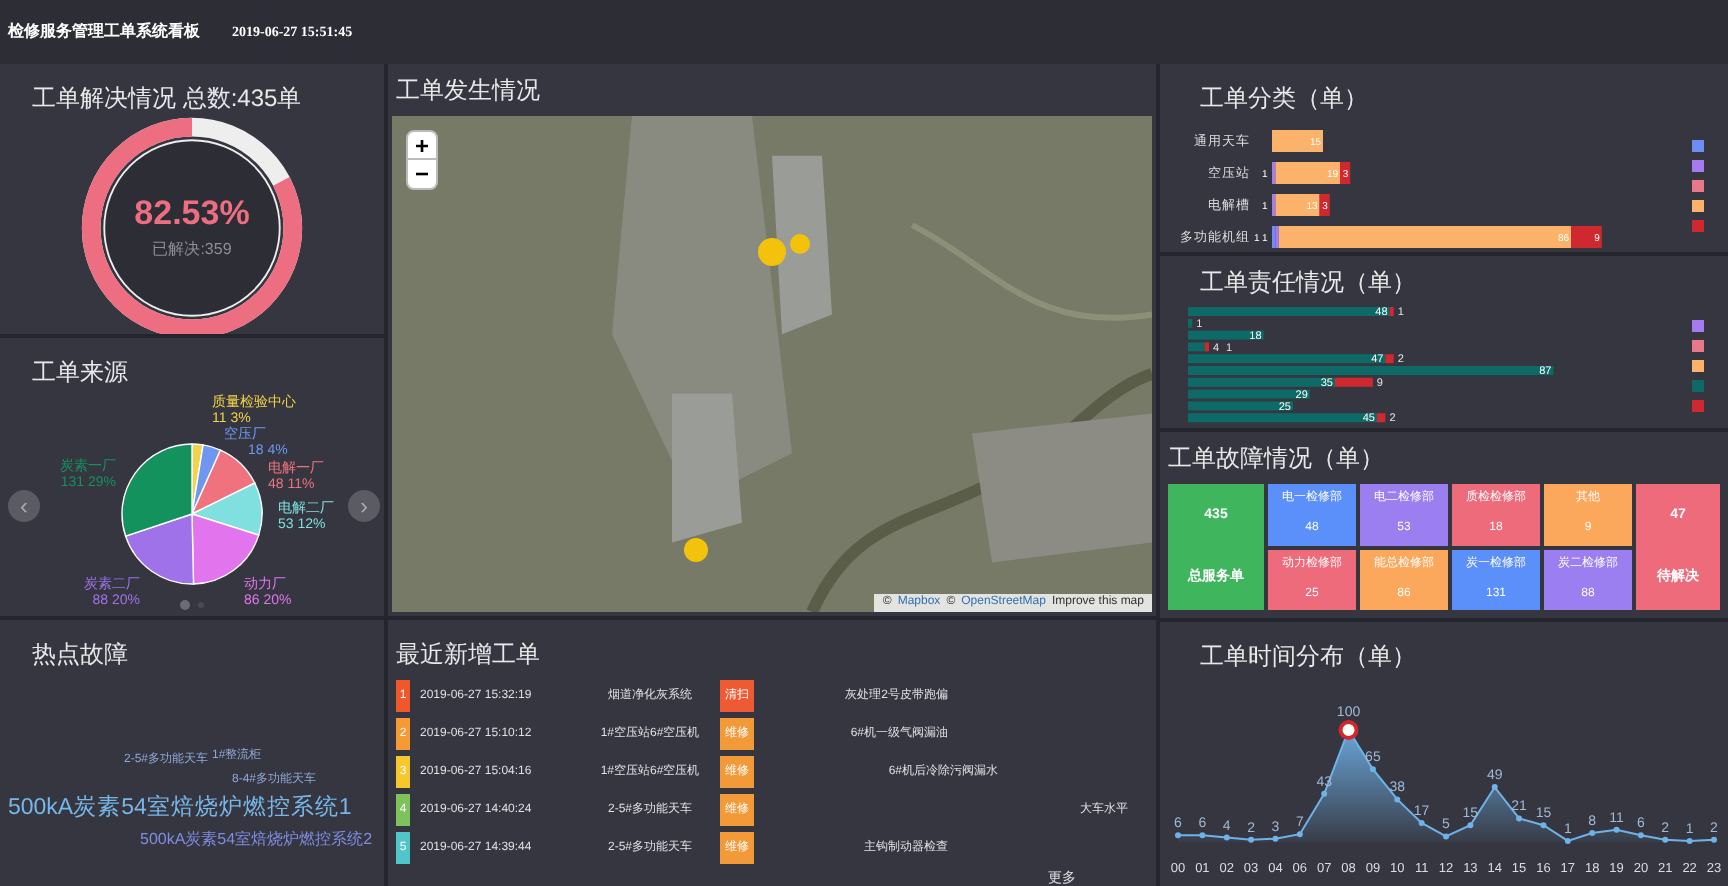 This screenshot has width=1728, height=886. I want to click on zoom-in-button: +, so click(422, 145).